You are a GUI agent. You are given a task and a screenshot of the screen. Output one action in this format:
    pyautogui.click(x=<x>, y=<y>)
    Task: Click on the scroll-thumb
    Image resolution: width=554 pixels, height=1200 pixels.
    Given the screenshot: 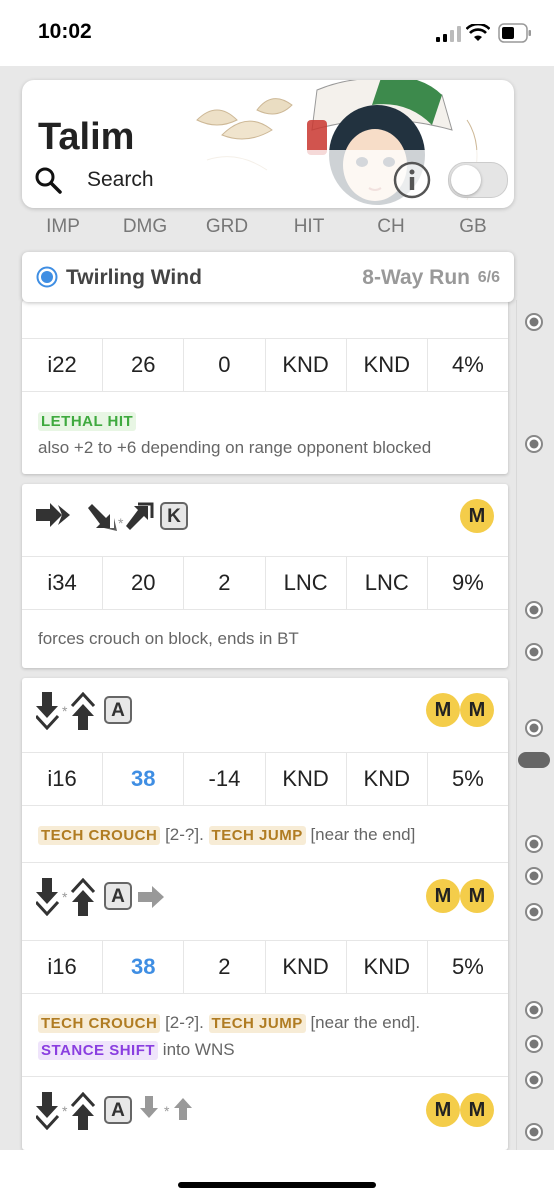 What is the action you would take?
    pyautogui.click(x=534, y=760)
    